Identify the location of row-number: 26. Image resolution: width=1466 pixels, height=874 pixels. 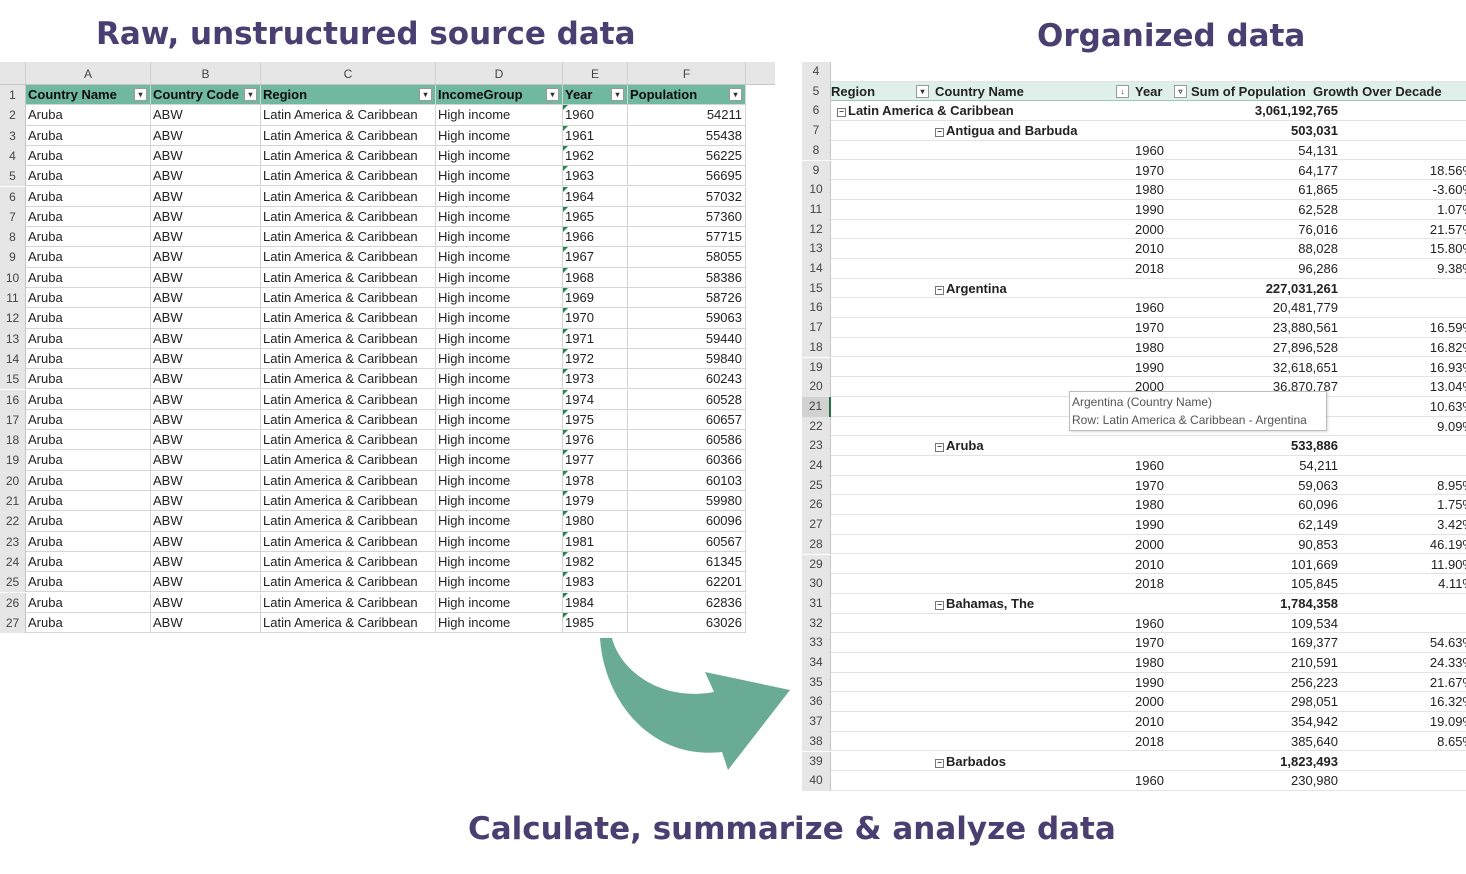
(13, 602).